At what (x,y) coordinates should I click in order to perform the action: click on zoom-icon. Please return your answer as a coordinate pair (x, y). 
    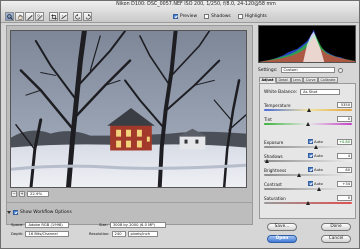
    Looking at the image, I should click on (9, 16).